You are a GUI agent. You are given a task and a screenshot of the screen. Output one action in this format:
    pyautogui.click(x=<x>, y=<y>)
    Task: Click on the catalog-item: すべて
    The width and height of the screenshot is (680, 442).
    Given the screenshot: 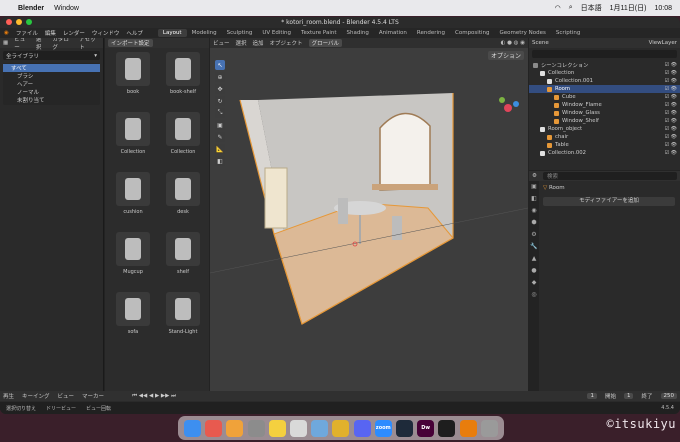 What is the action you would take?
    pyautogui.click(x=51, y=68)
    